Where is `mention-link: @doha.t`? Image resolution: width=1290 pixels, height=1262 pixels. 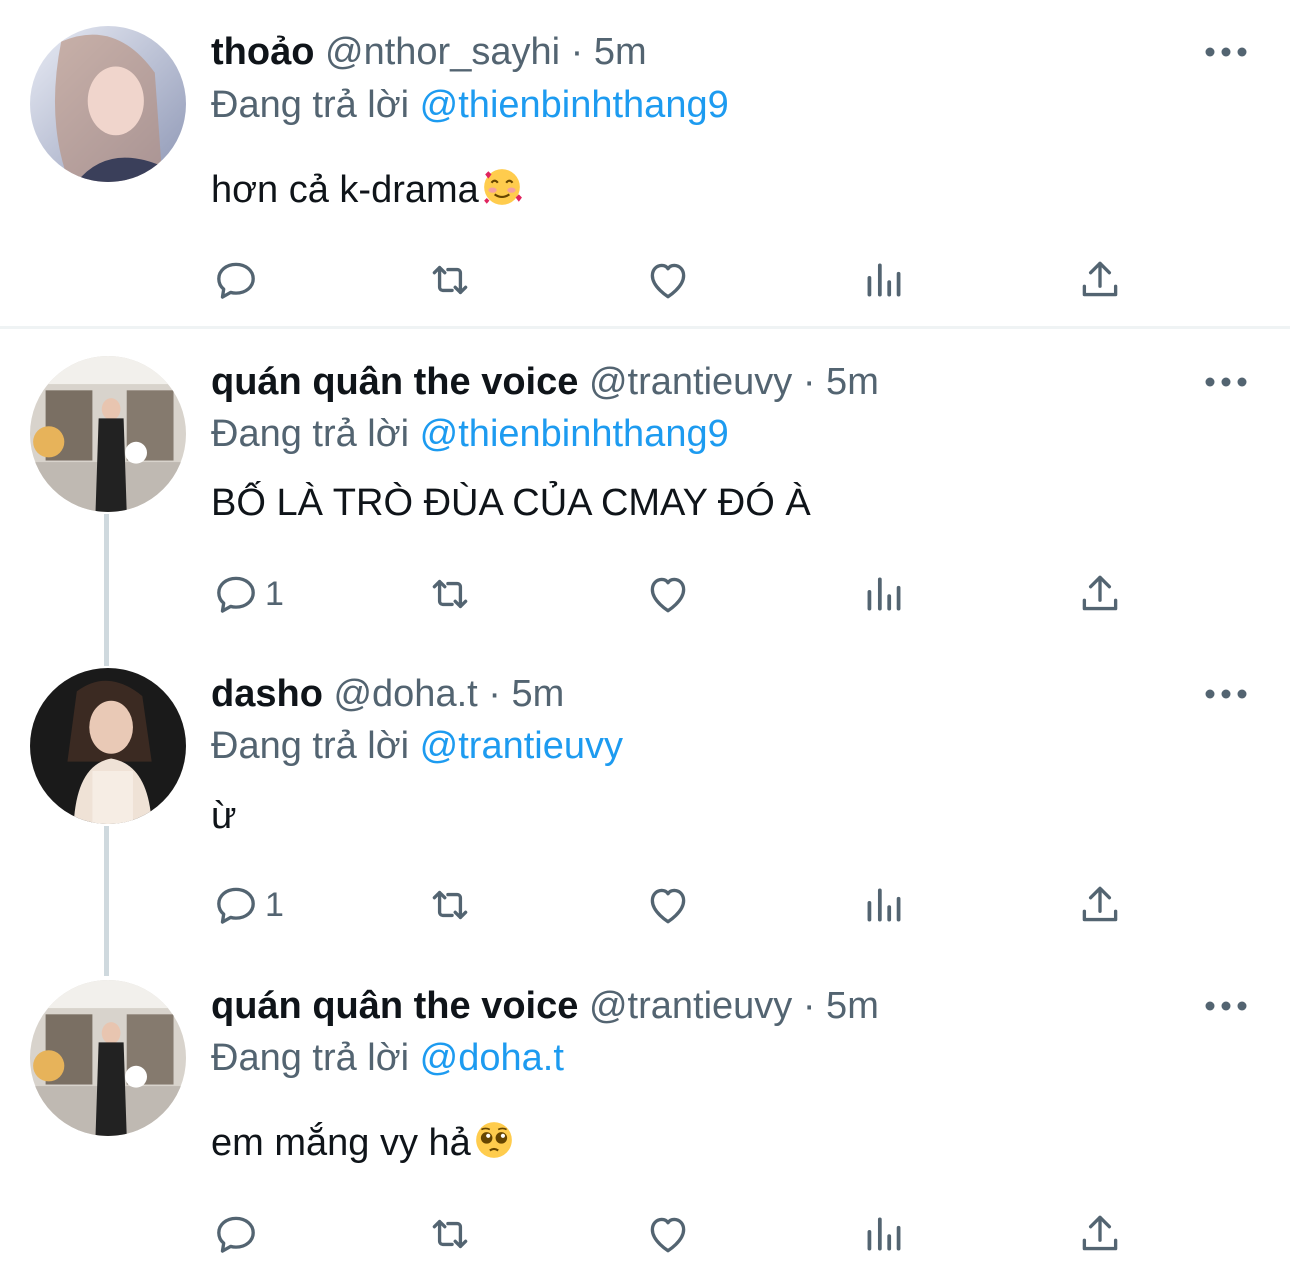
mention-link: @doha.t is located at coordinates (492, 1058).